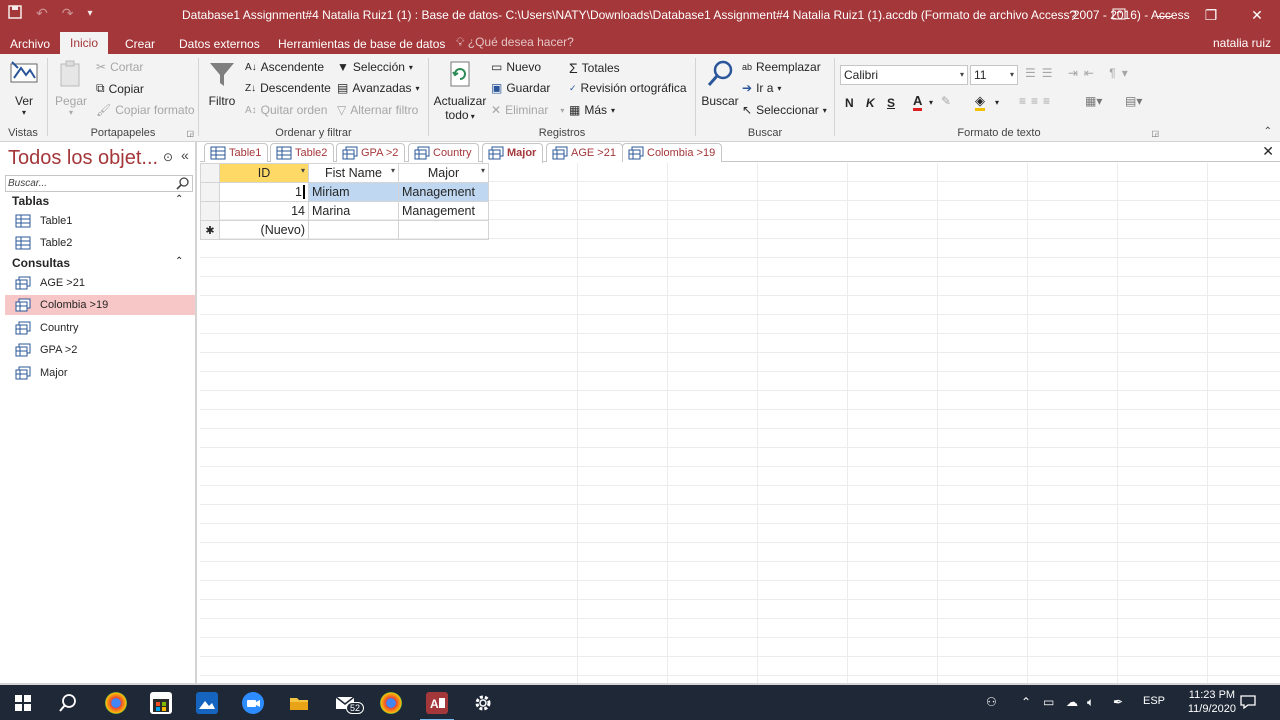 This screenshot has height=720, width=1280. I want to click on alt-row-color-icon: ▤▾, so click(1133, 101).